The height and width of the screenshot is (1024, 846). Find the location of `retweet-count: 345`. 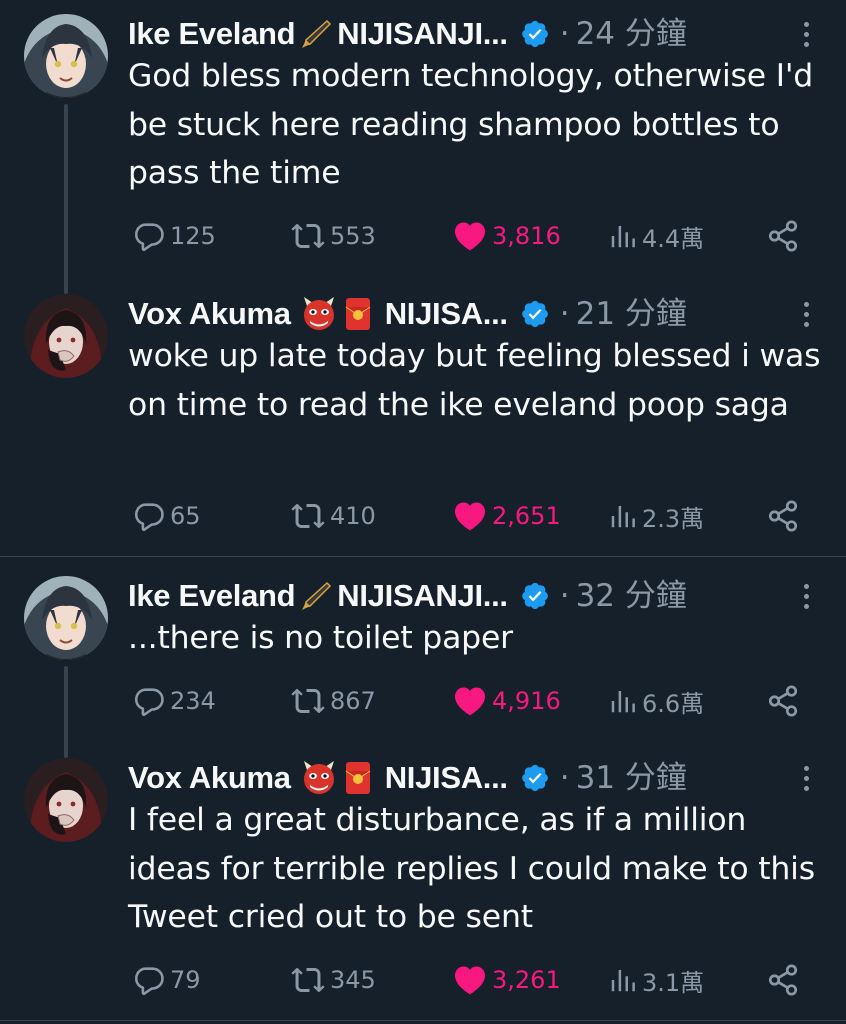

retweet-count: 345 is located at coordinates (353, 980).